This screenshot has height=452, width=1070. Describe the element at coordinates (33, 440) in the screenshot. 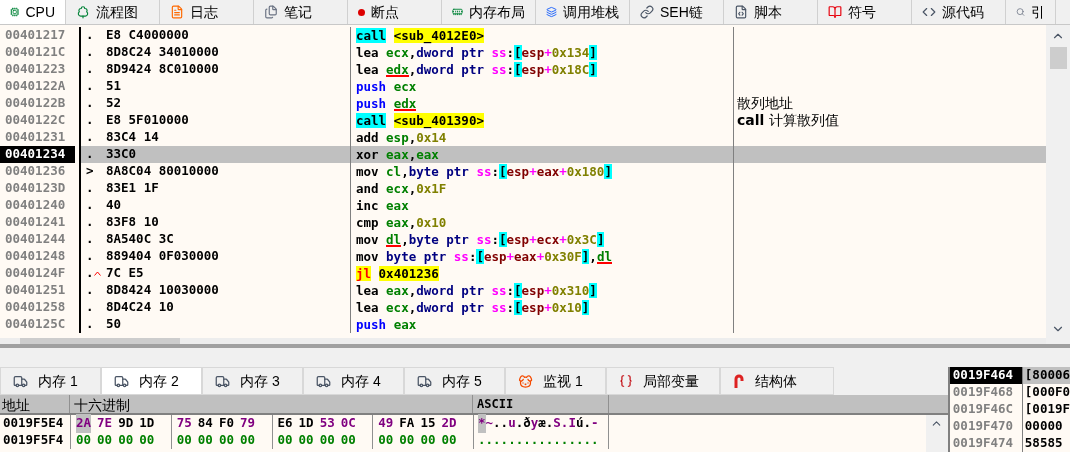

I see `address-text: 0019F5F4` at that location.